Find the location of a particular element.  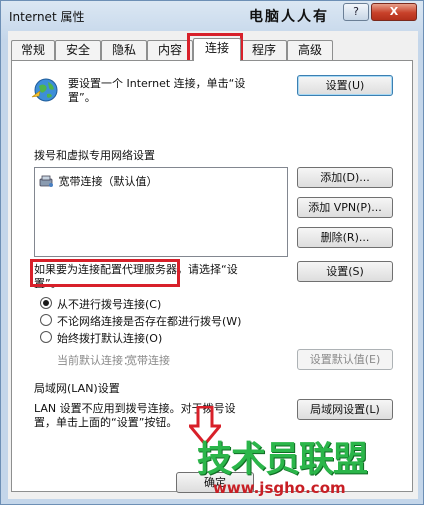

radio-always-dial is located at coordinates (46, 337).